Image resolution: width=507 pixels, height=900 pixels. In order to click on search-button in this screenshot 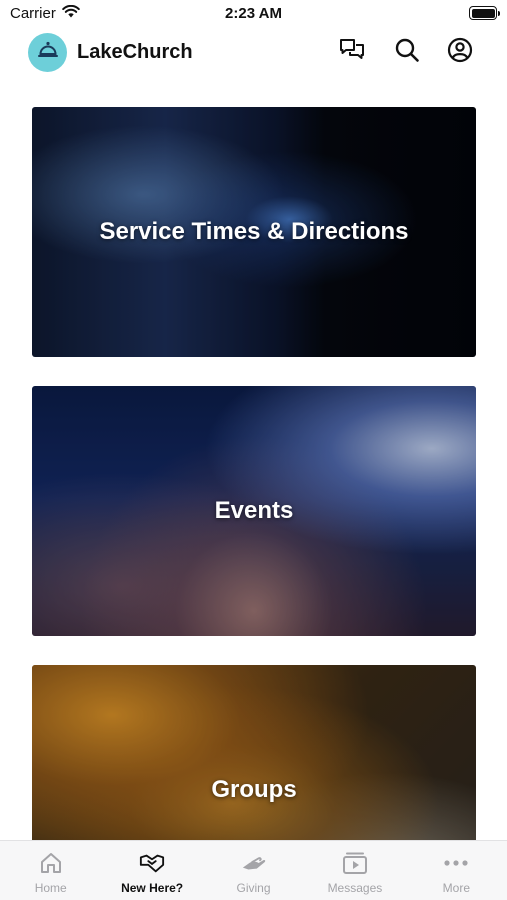, I will do `click(407, 52)`.